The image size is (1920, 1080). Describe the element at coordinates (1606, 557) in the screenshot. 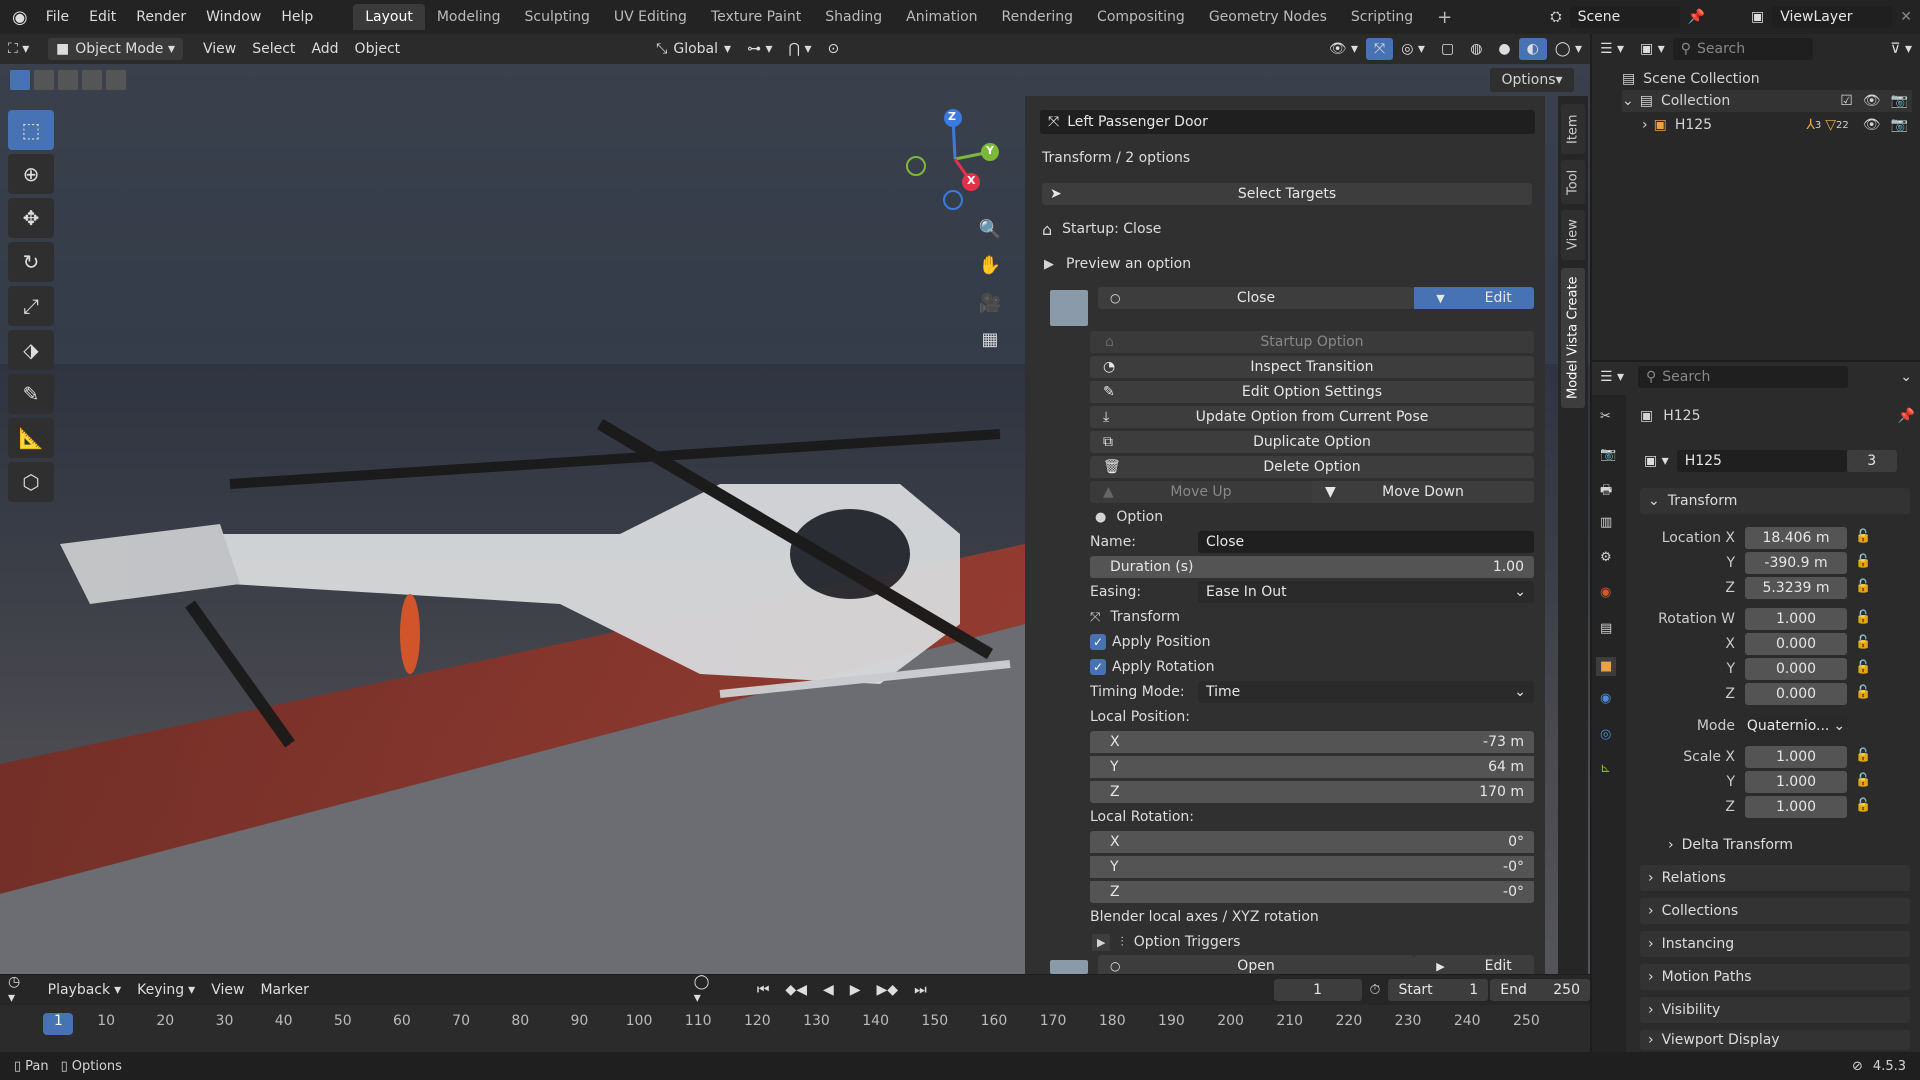

I see `scene-tab-icon: ⚙` at that location.